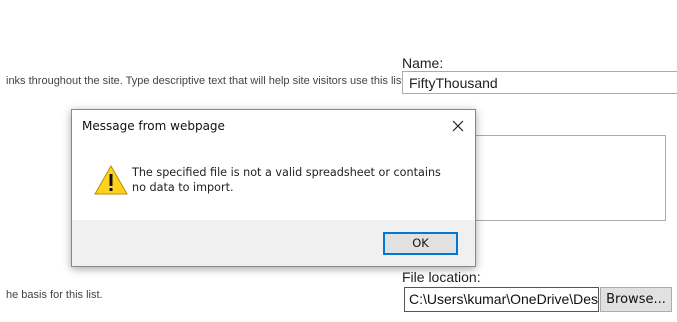  I want to click on name-input: FiftyThousand, so click(539, 82).